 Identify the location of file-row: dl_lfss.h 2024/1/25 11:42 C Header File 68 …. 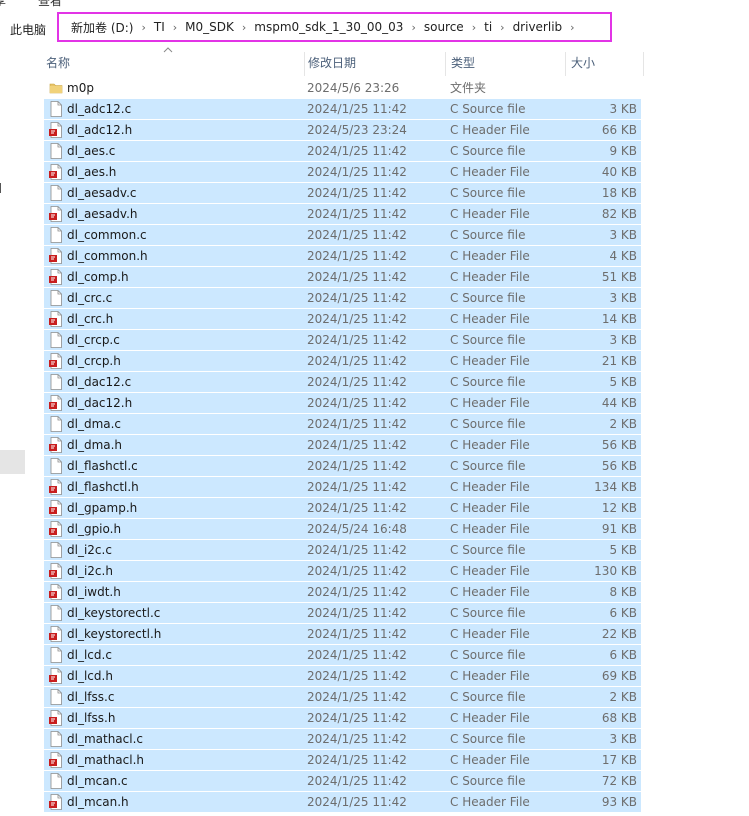
(342, 718).